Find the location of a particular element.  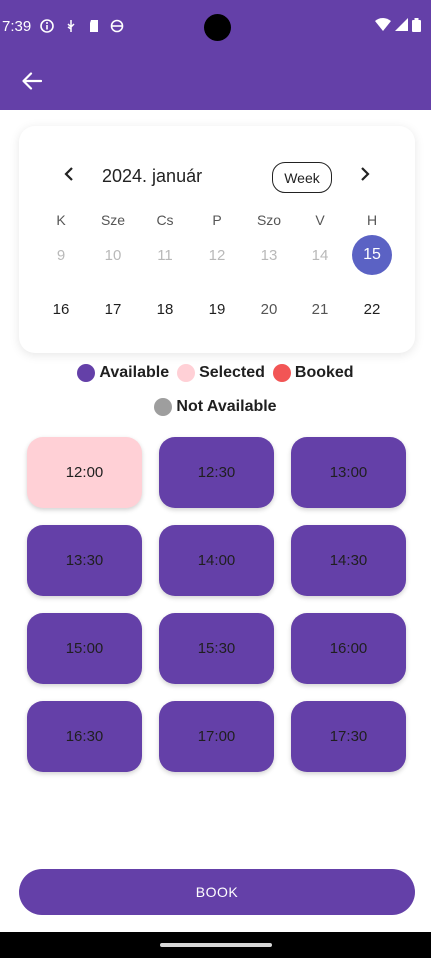

time-slot: 13:00 is located at coordinates (348, 472).